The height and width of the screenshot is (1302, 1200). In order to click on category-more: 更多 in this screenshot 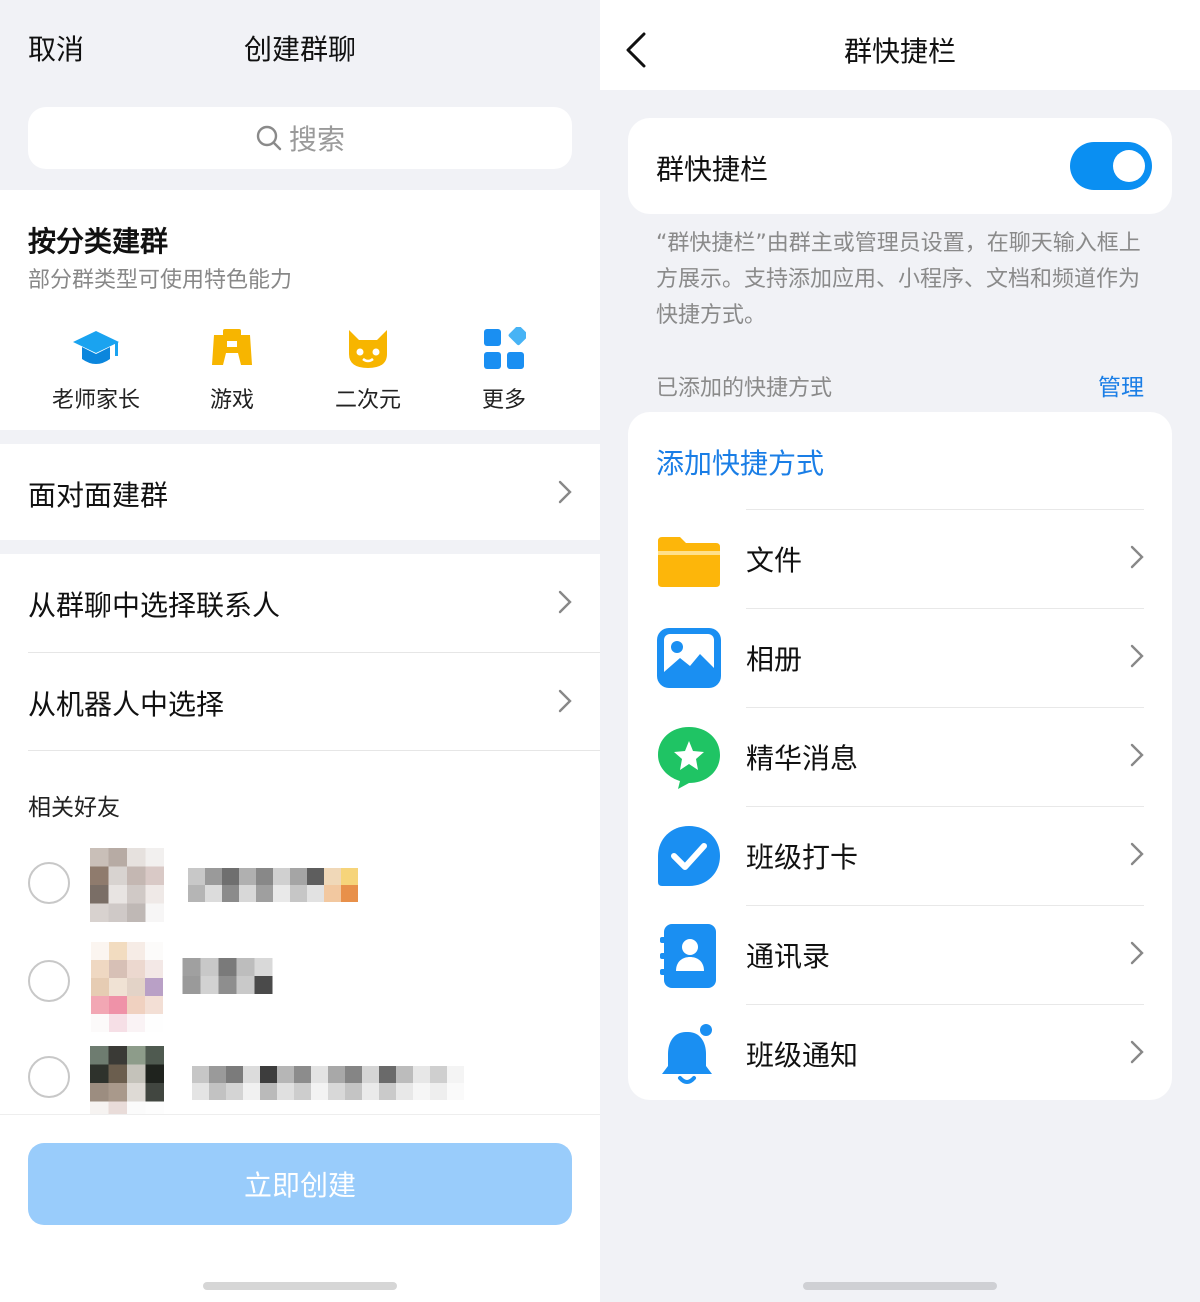, I will do `click(504, 370)`.